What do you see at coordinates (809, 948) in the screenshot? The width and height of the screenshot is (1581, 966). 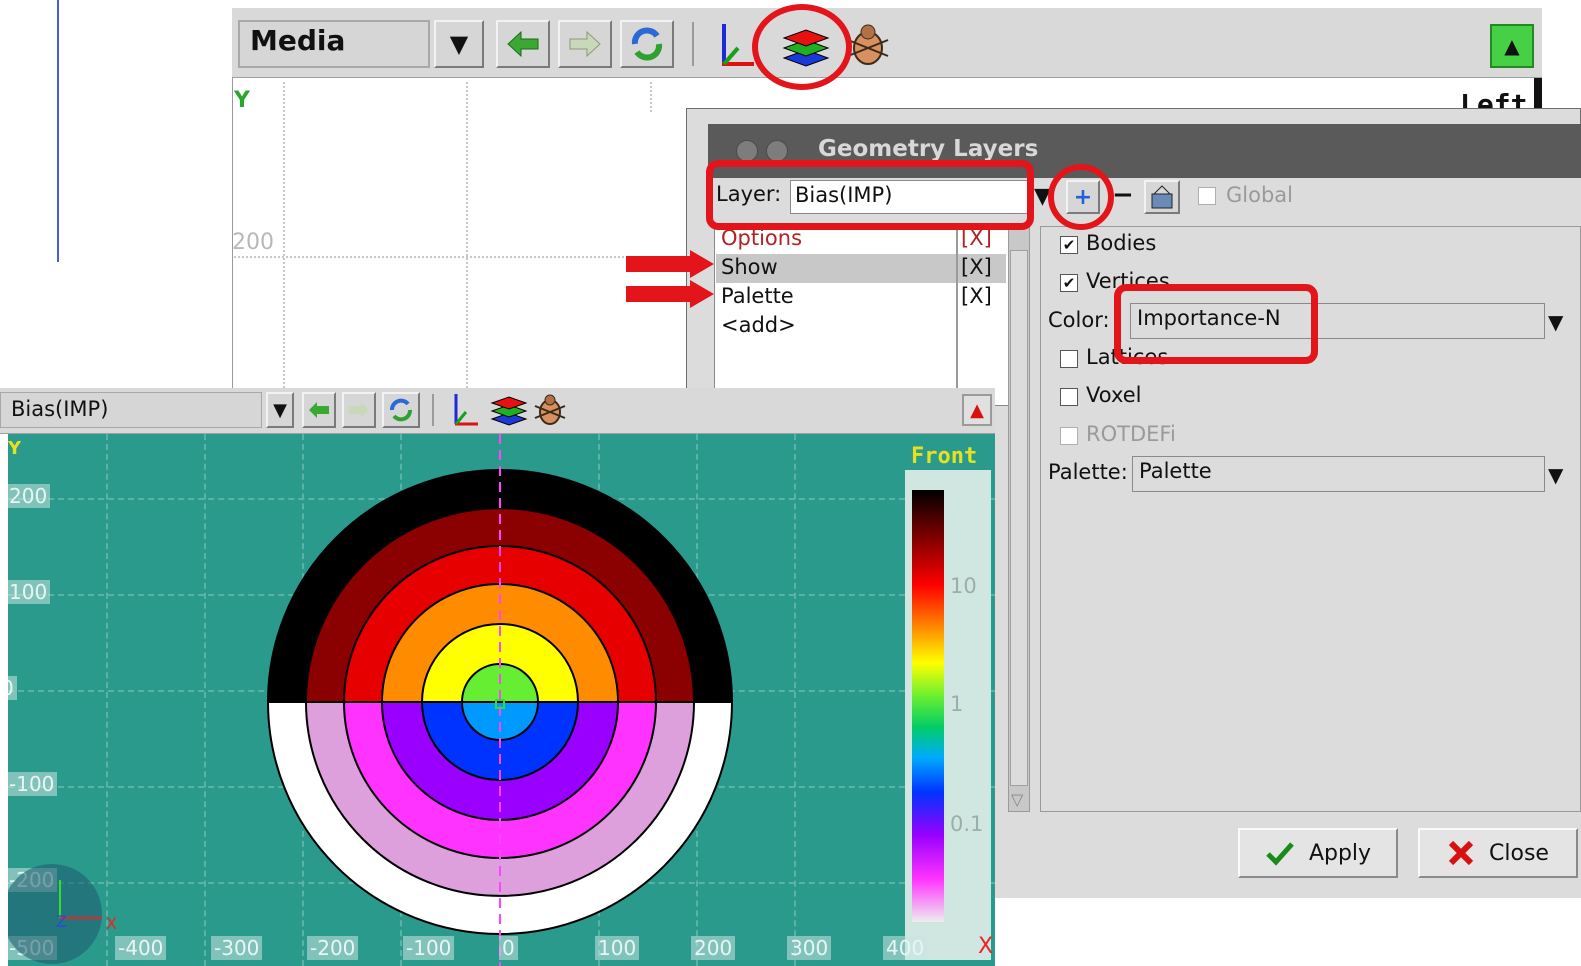 I see `x-tick-label: 300` at bounding box center [809, 948].